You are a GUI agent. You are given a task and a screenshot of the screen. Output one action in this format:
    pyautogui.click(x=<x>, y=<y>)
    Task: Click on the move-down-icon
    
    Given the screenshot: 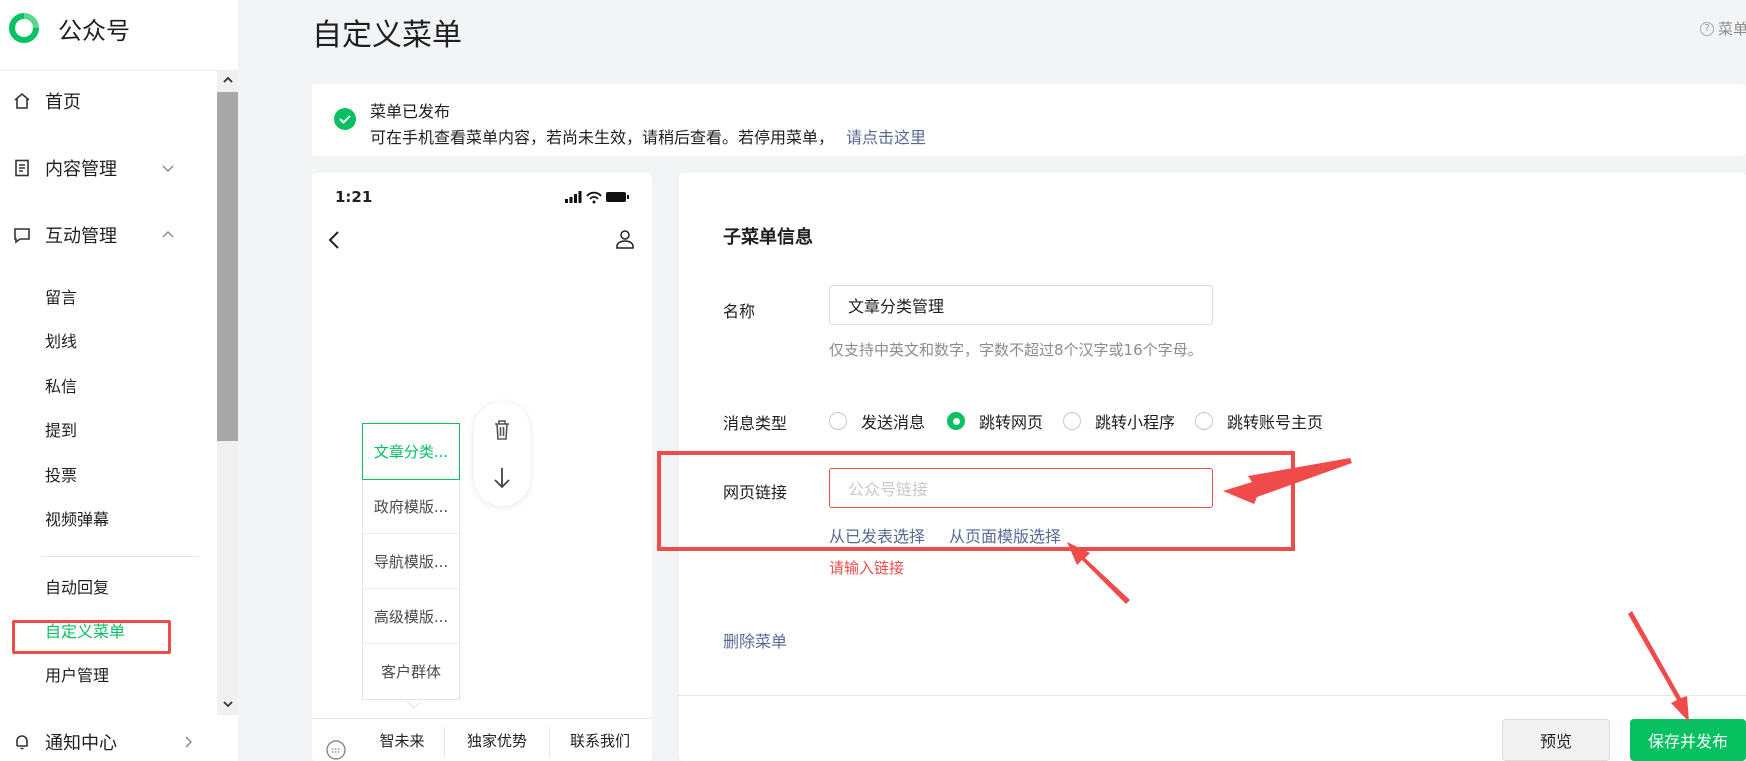 What is the action you would take?
    pyautogui.click(x=502, y=478)
    